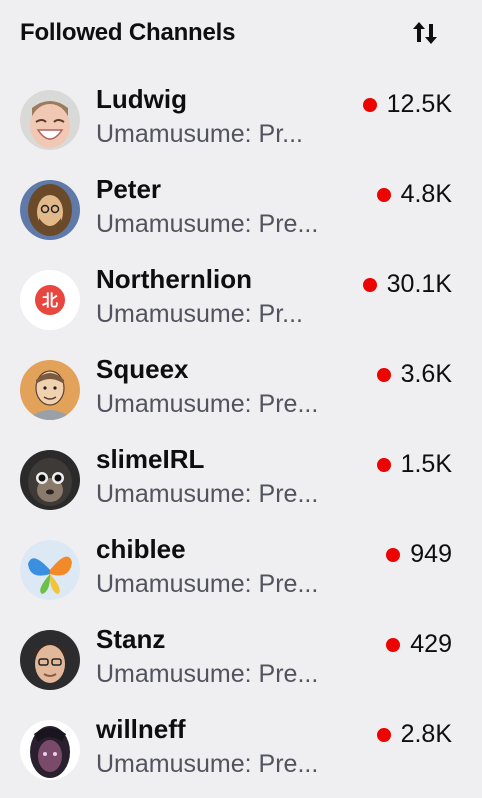  Describe the element at coordinates (50, 570) in the screenshot. I see `chiblee-avatar` at that location.